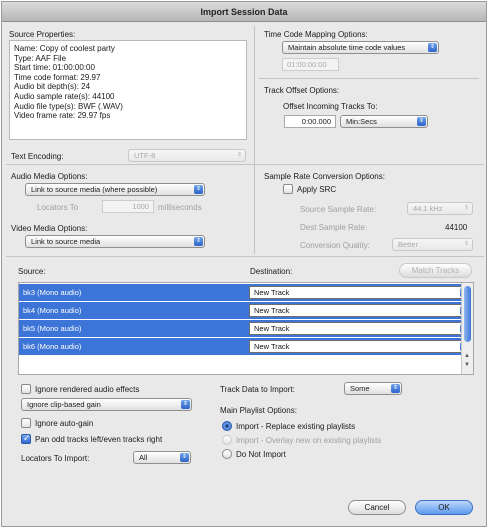  Describe the element at coordinates (37, 156) in the screenshot. I see `text-encoding-label: Text Encoding:` at that location.